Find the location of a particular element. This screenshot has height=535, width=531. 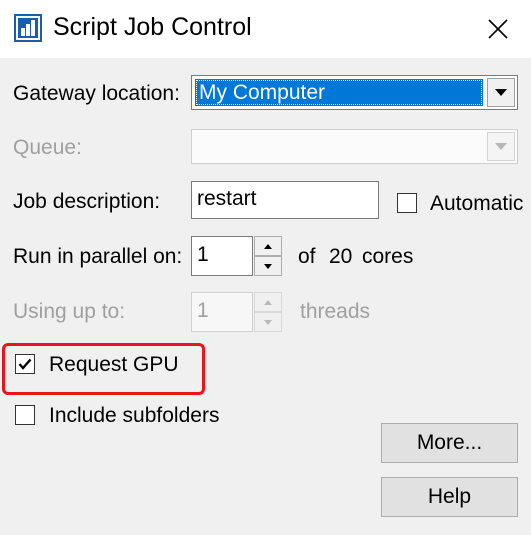

using-up-to-label: Using up to: is located at coordinates (69, 311).